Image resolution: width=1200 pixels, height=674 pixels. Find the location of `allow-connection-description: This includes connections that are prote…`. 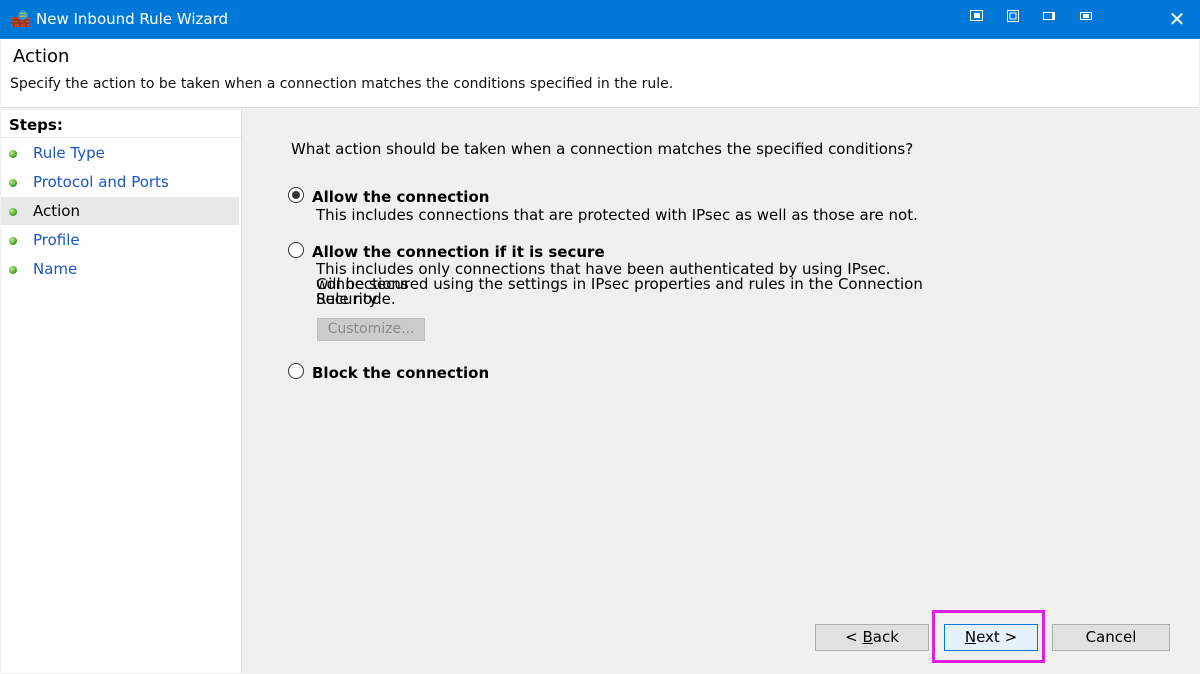

allow-connection-description: This includes connections that are prote… is located at coordinates (617, 215).